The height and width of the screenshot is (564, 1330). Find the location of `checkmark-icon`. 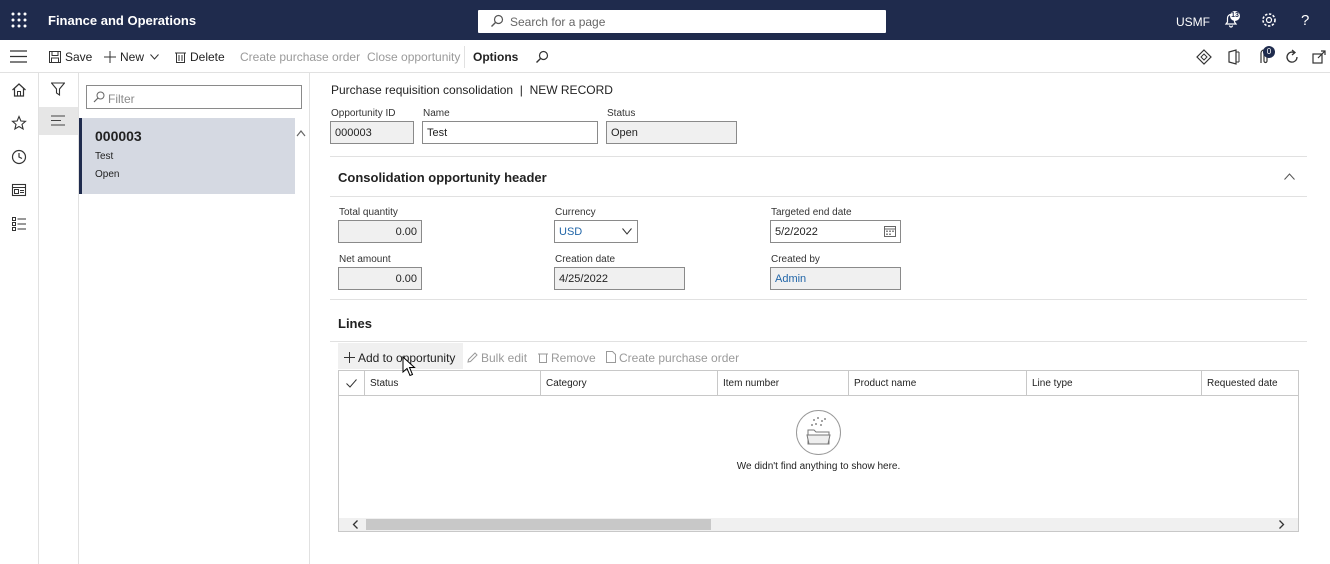

checkmark-icon is located at coordinates (351, 383).